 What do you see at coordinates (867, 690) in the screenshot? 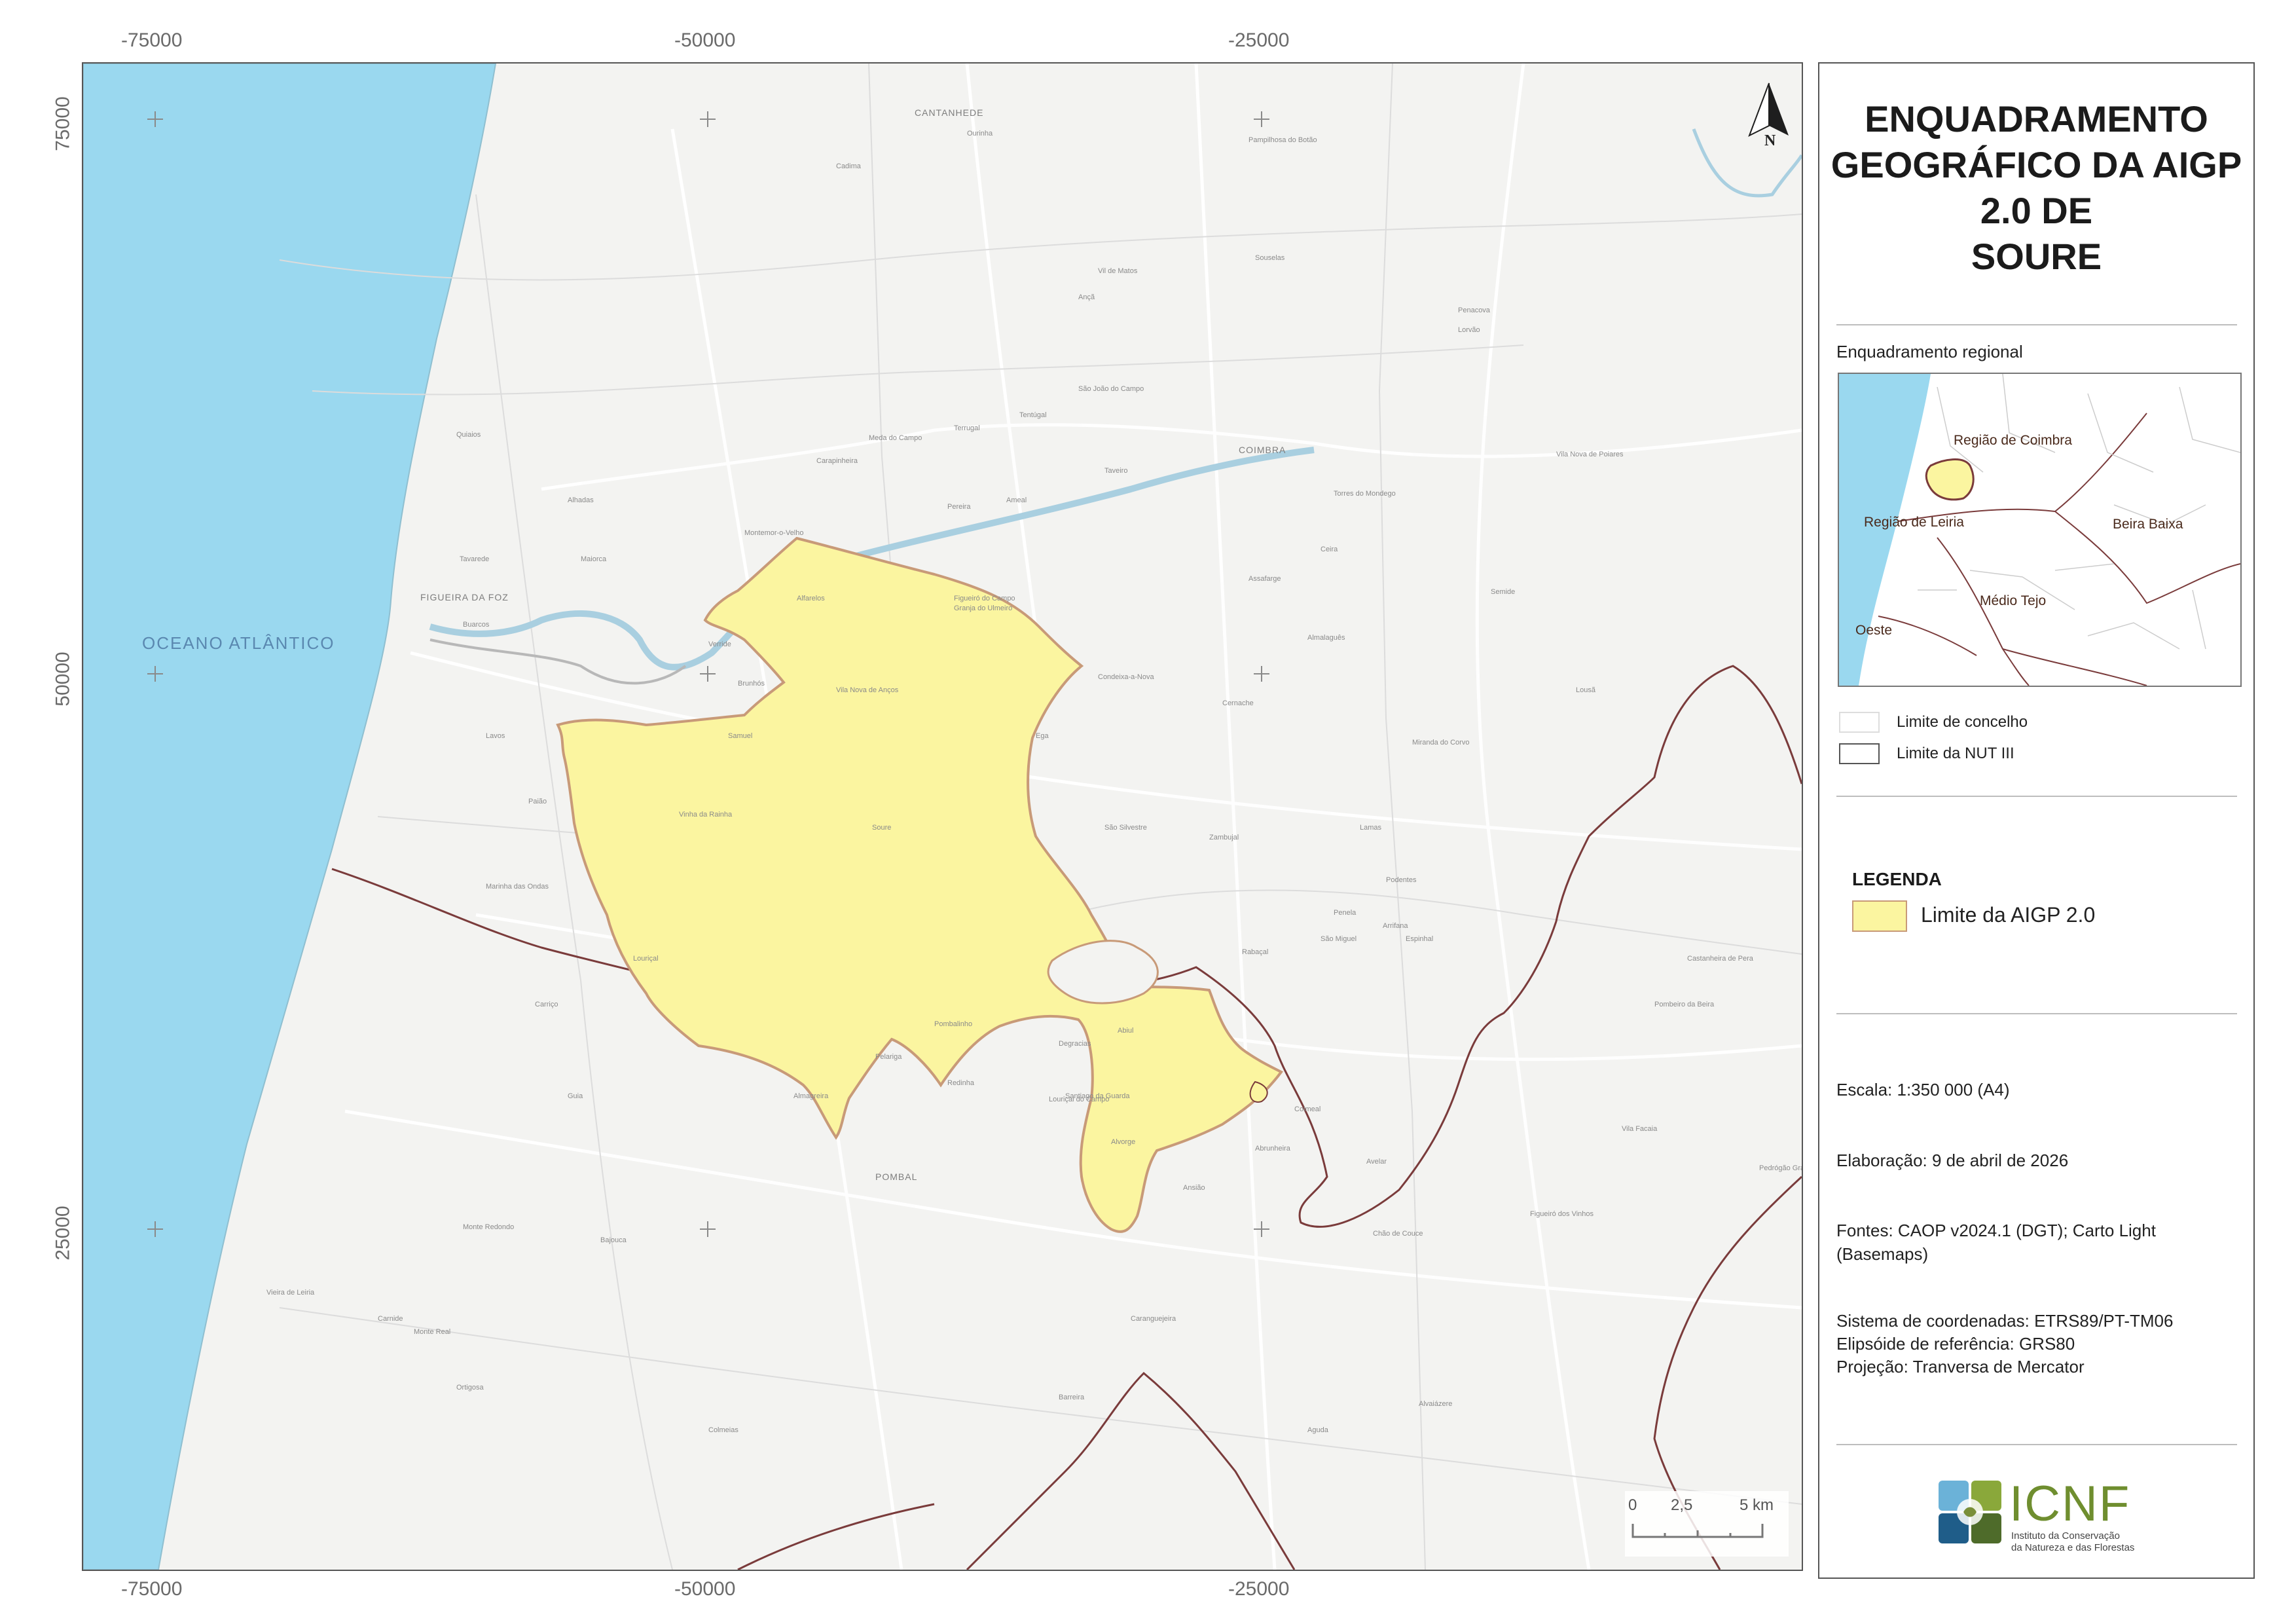
I see `place-label: Vila Nova de Anços` at bounding box center [867, 690].